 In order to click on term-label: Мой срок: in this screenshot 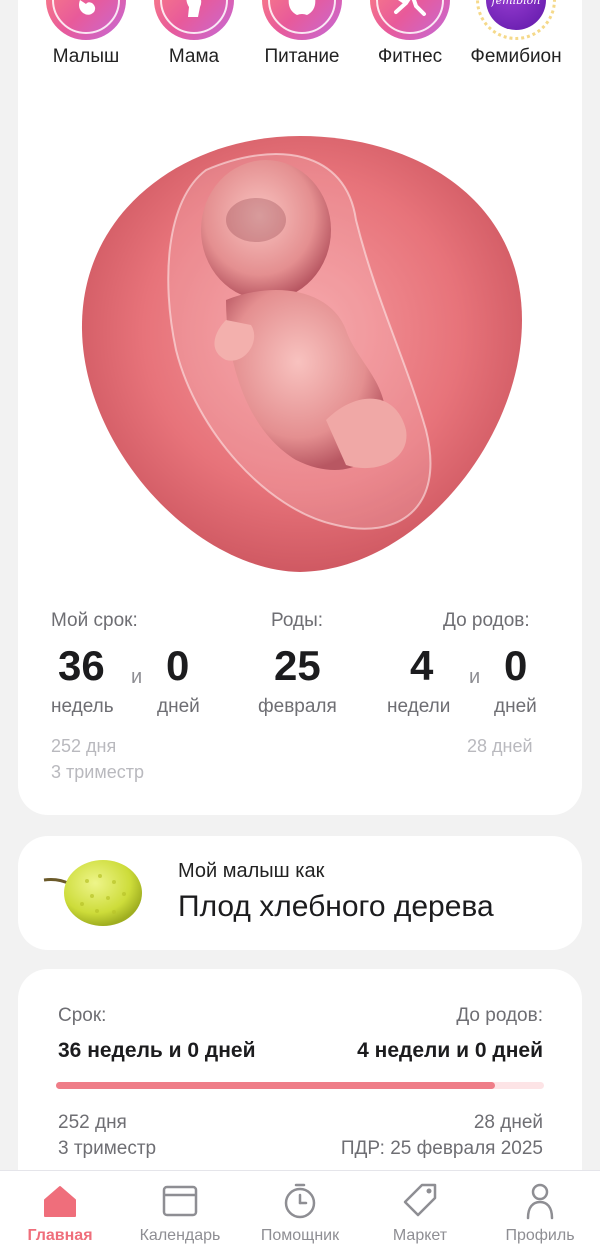, I will do `click(94, 620)`.